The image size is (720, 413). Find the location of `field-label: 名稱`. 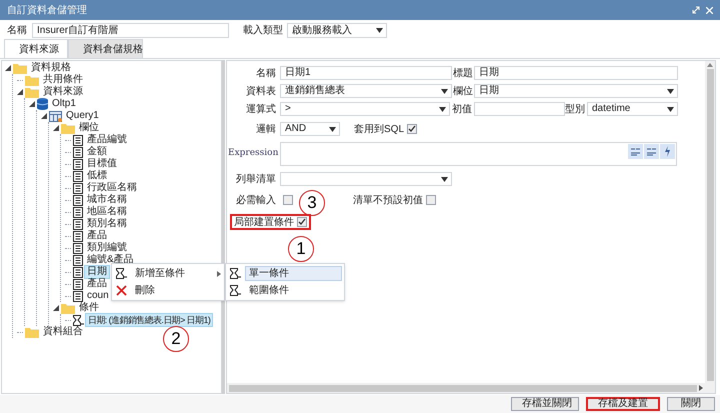

field-label: 名稱 is located at coordinates (266, 73).